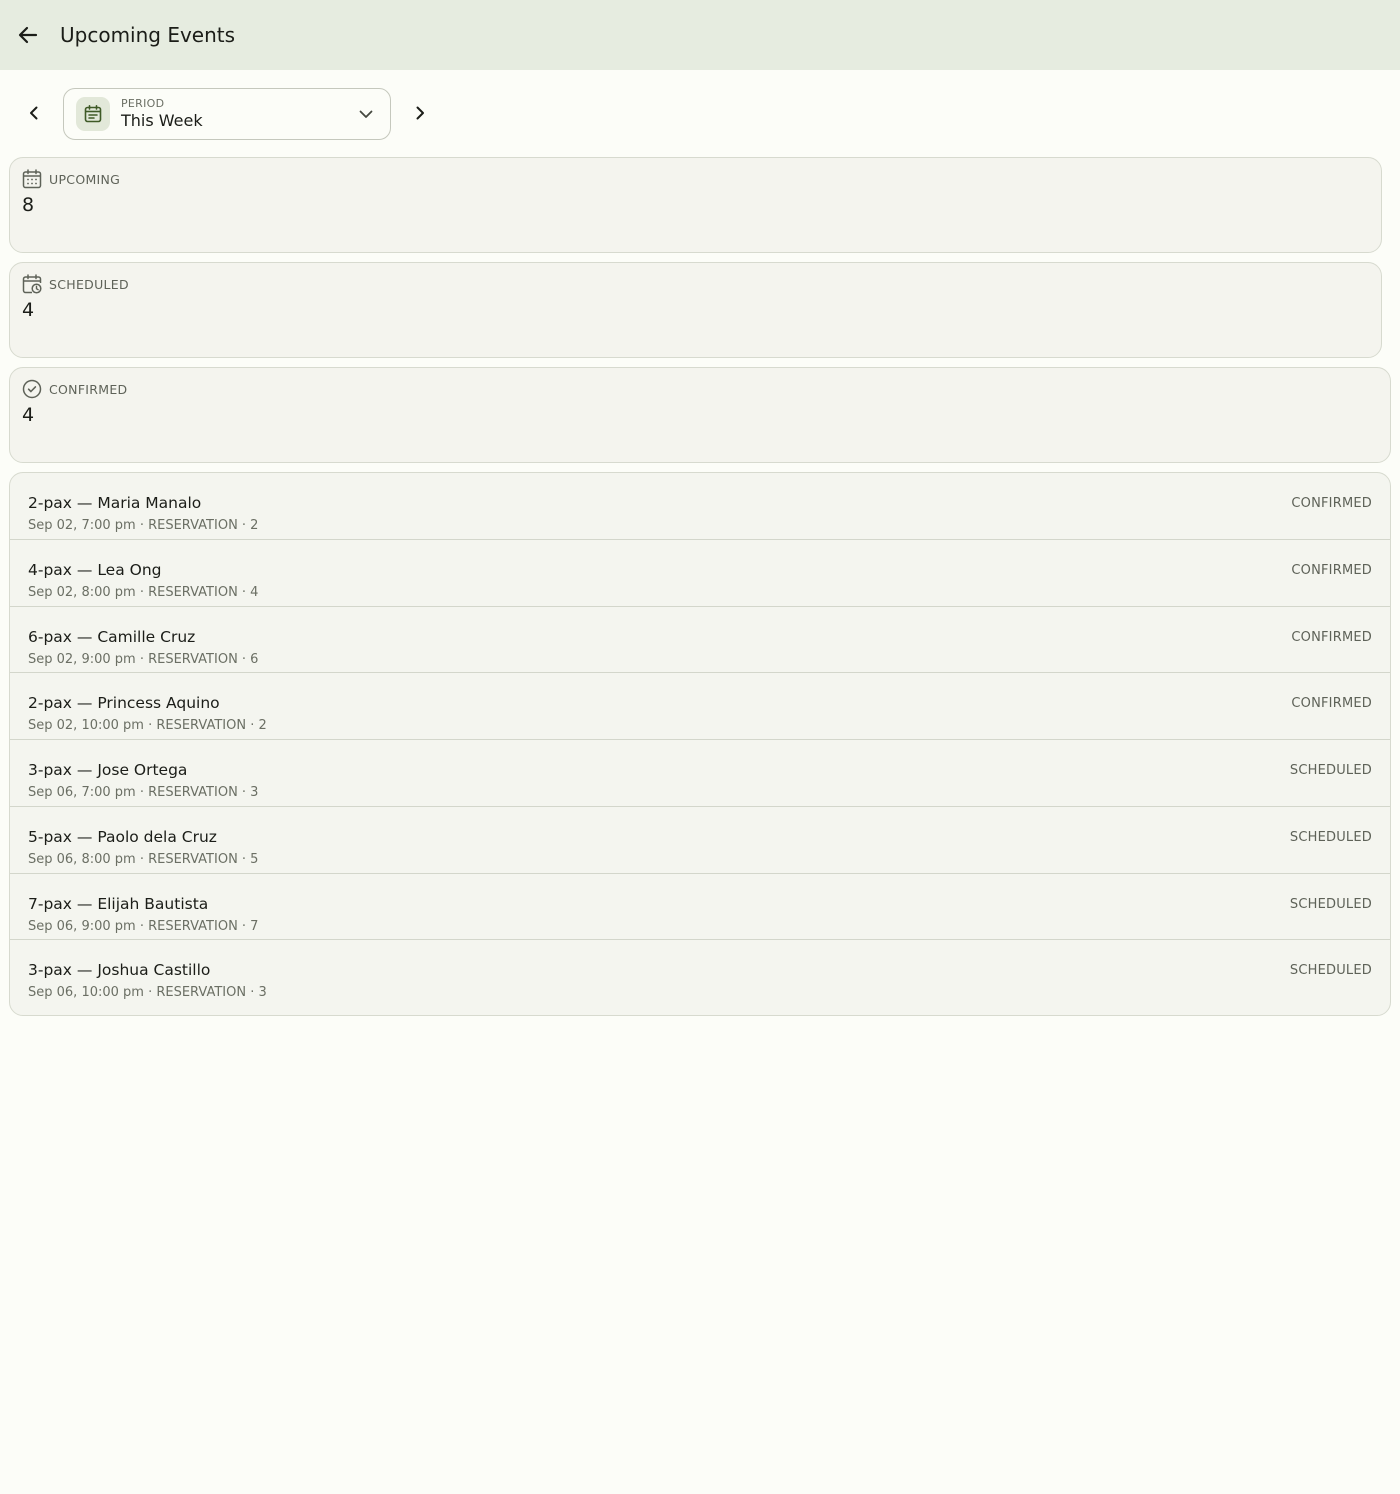  I want to click on stat-card-upcoming: UPCOMING 8, so click(695, 205).